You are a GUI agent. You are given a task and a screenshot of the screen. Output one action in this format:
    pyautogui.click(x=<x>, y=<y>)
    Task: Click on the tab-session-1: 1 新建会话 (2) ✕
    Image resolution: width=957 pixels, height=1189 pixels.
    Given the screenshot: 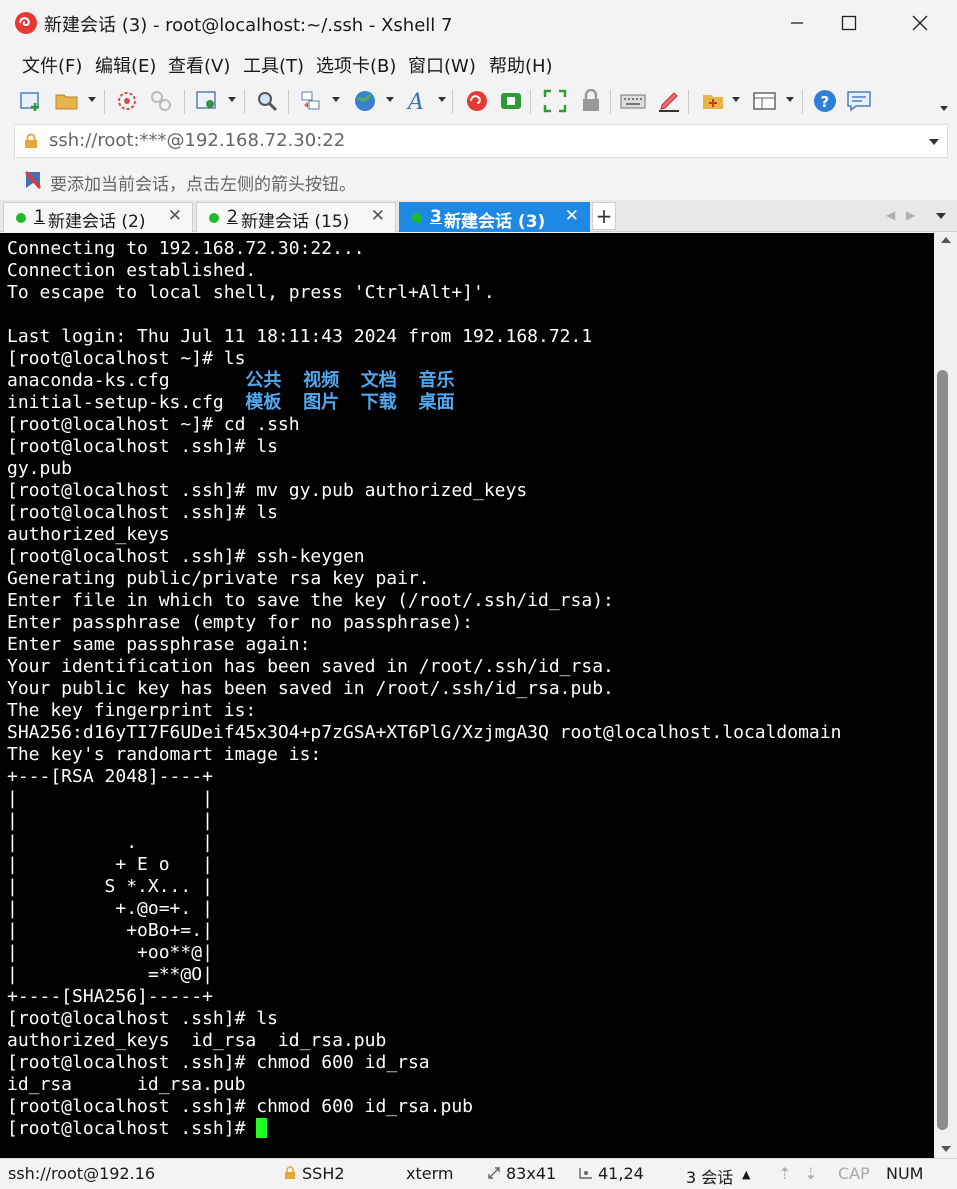 What is the action you would take?
    pyautogui.click(x=98, y=217)
    